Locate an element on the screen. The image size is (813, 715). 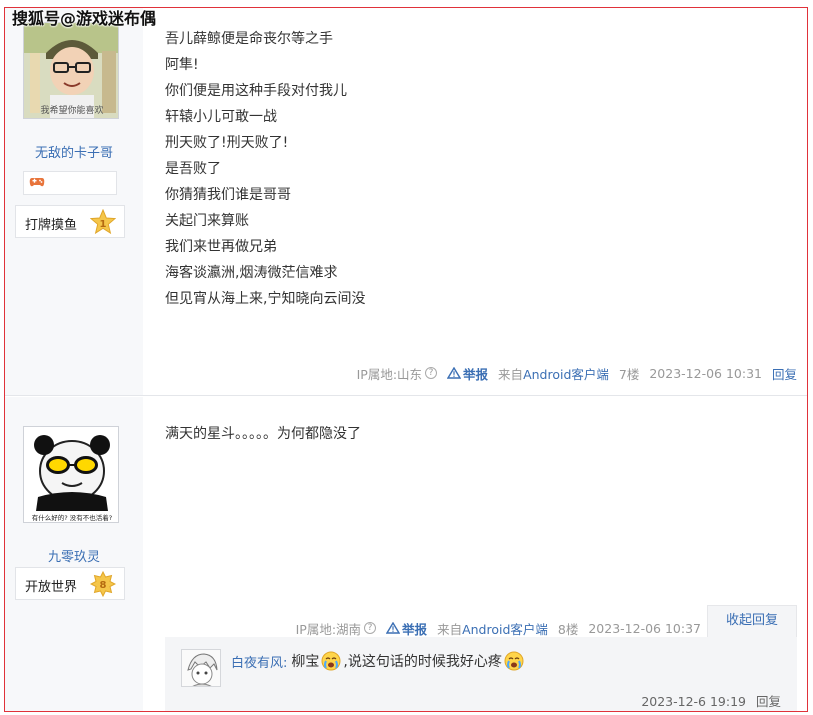
floor-number: 7楼 is located at coordinates (629, 374).